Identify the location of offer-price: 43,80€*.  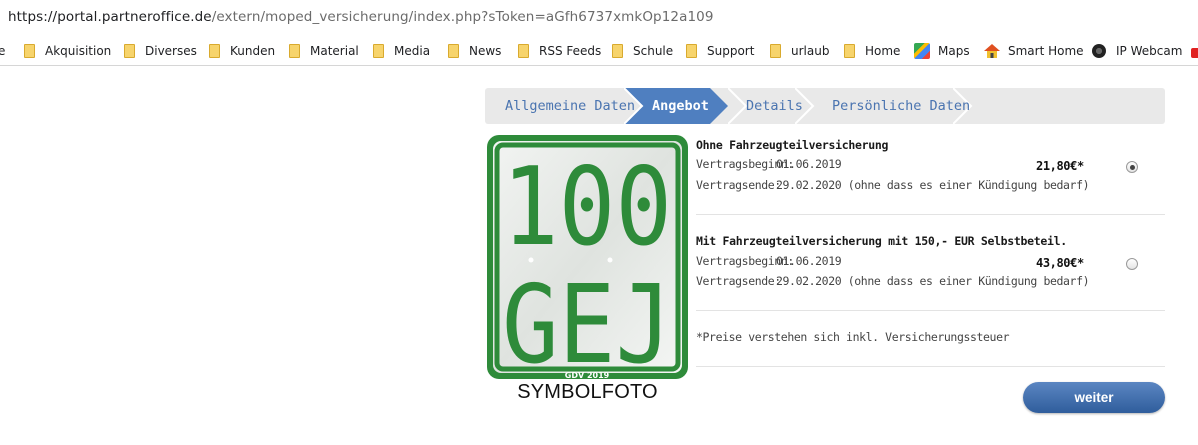
(1060, 263).